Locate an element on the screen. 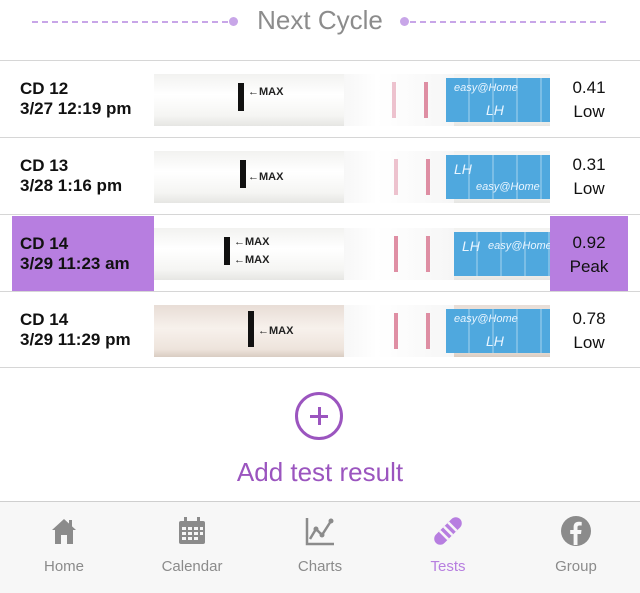 The height and width of the screenshot is (593, 640). test-date-cell: CD 14 3/29 11:29 pm is located at coordinates (83, 330).